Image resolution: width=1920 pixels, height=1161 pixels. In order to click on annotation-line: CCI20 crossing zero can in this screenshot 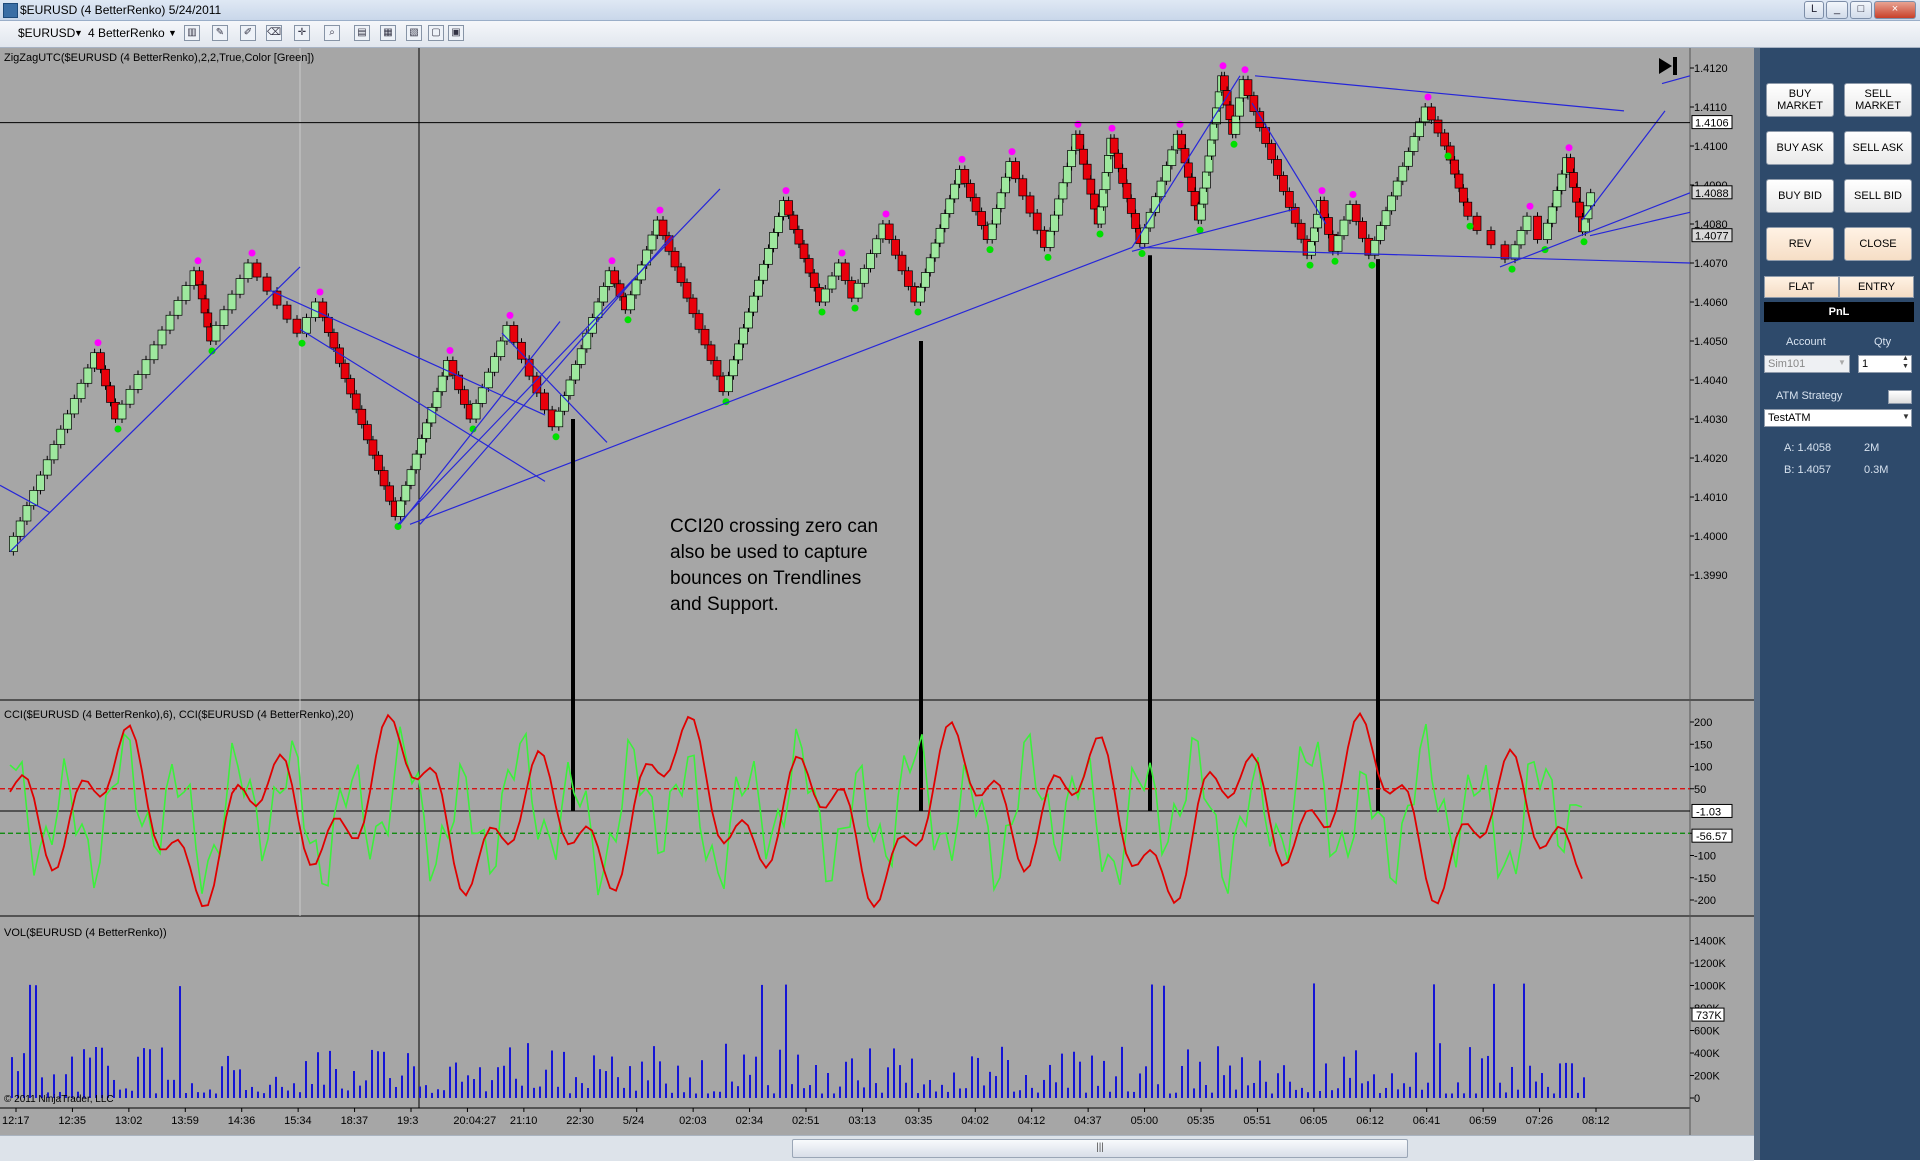, I will do `click(774, 526)`.